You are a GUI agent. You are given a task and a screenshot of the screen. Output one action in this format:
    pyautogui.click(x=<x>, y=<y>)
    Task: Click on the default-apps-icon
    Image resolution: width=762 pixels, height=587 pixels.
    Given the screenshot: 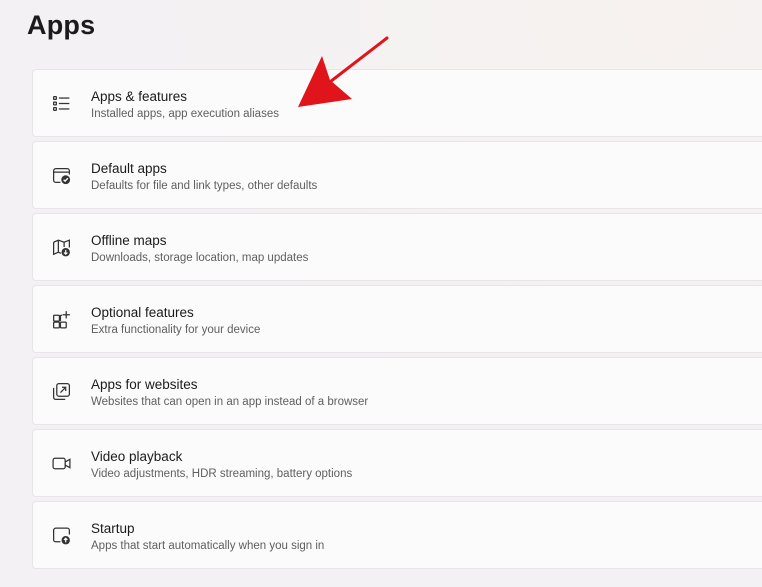 What is the action you would take?
    pyautogui.click(x=61, y=175)
    